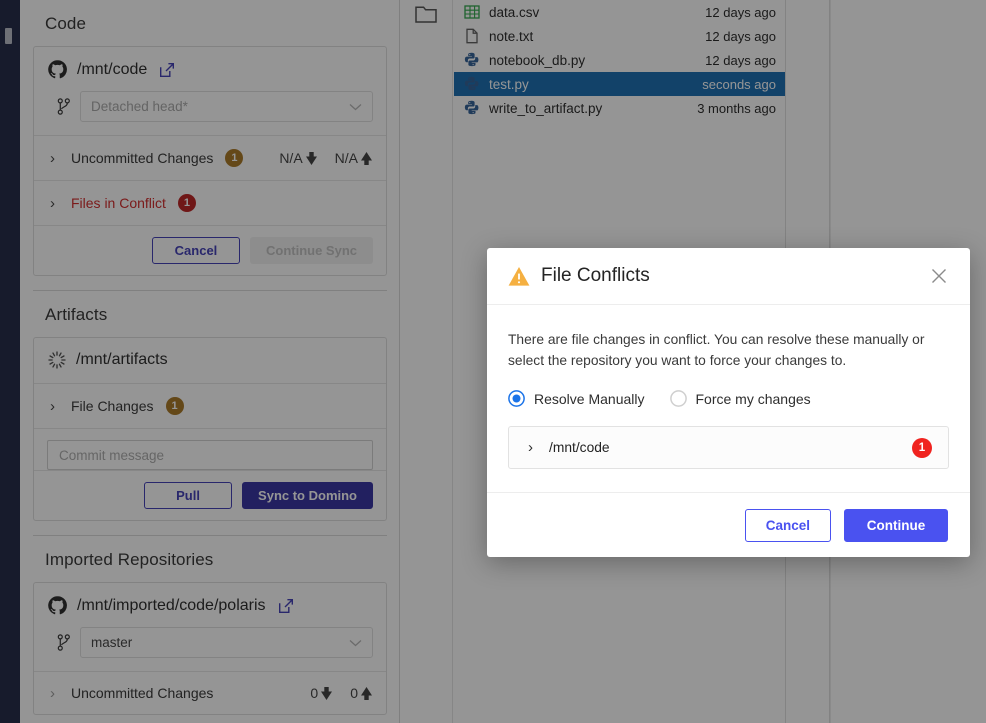 The width and height of the screenshot is (986, 723). What do you see at coordinates (753, 398) in the screenshot?
I see `radio-force-my-changes-label: Force my changes` at bounding box center [753, 398].